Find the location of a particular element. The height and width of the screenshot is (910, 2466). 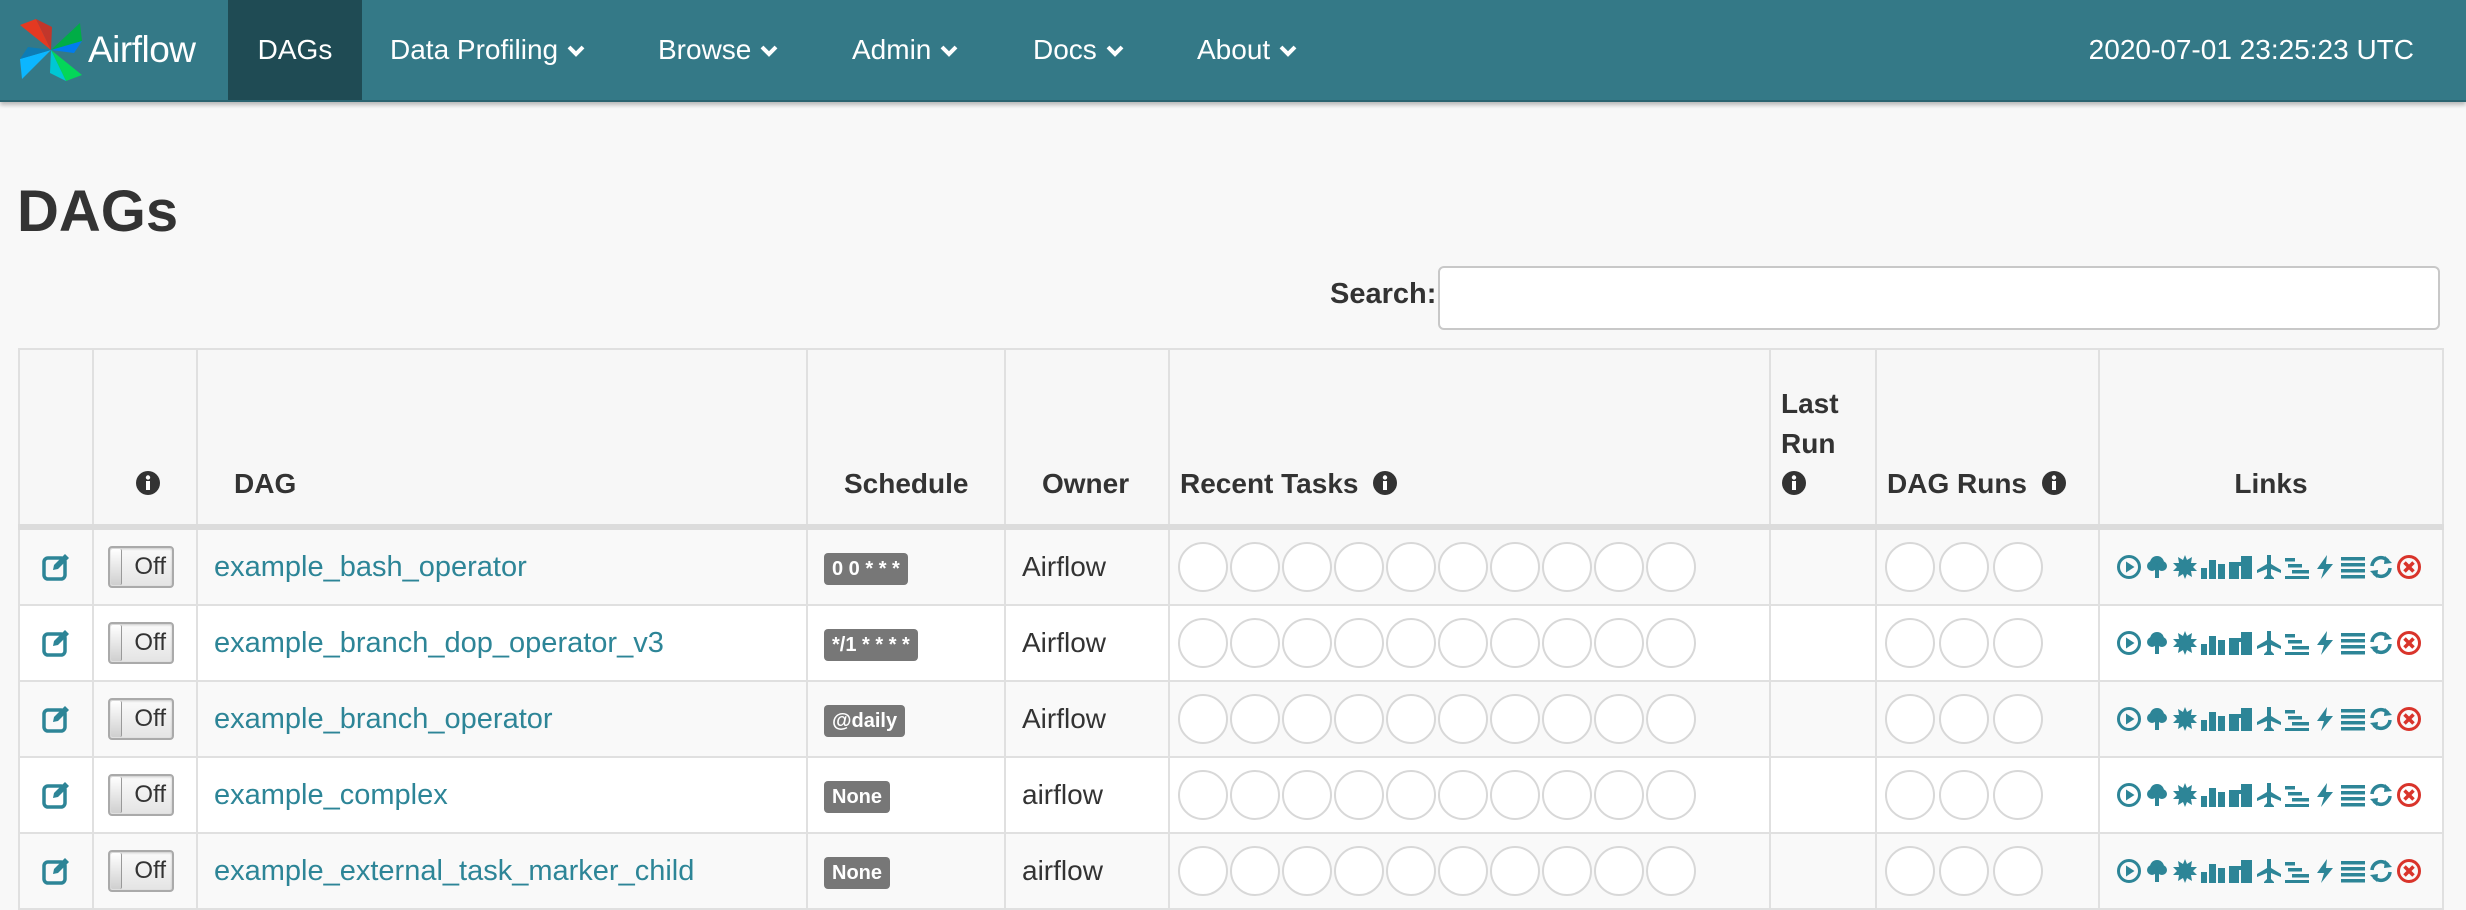

nav-data-profiling: Data Profiling is located at coordinates (488, 50).